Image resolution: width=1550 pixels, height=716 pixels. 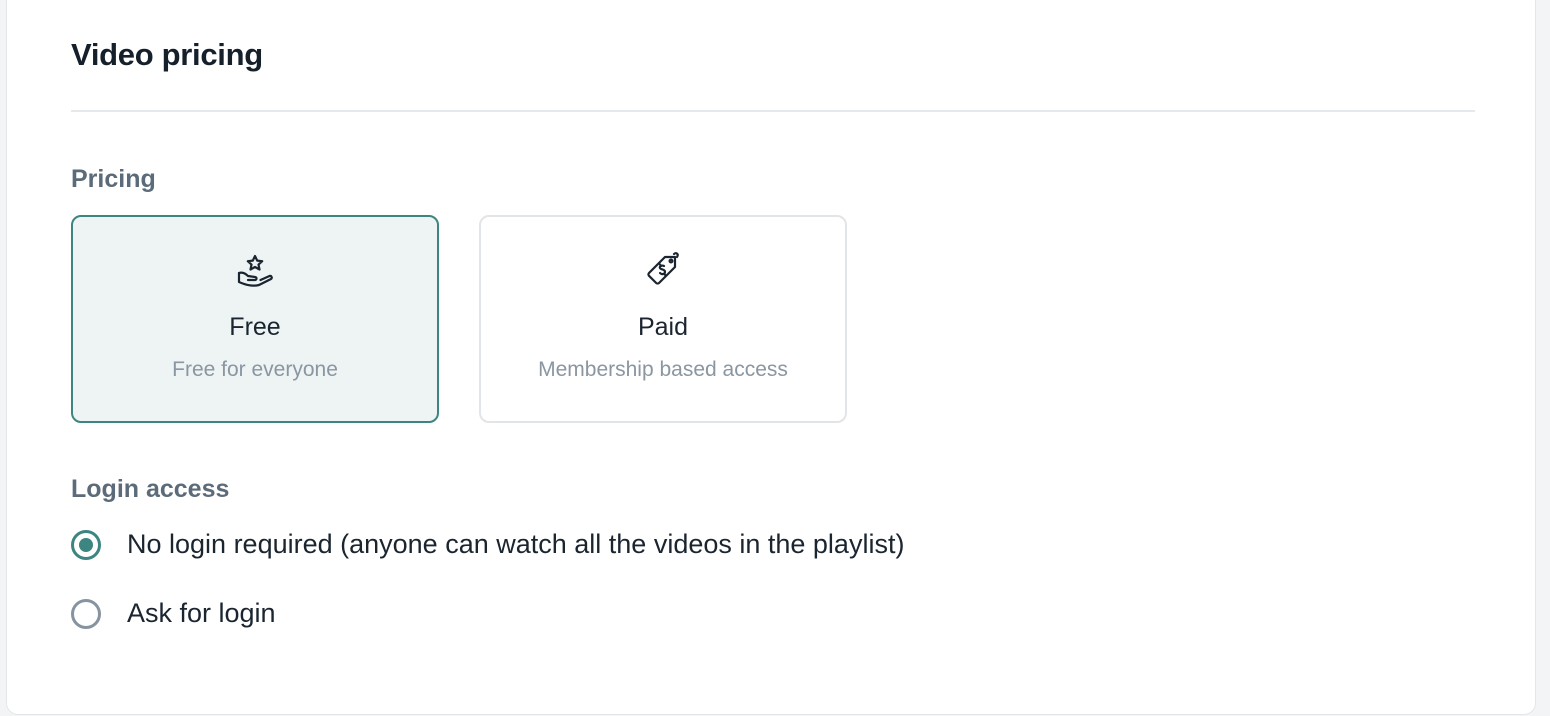 I want to click on pricing-option-paid-subtitle: Membership based access, so click(x=663, y=369).